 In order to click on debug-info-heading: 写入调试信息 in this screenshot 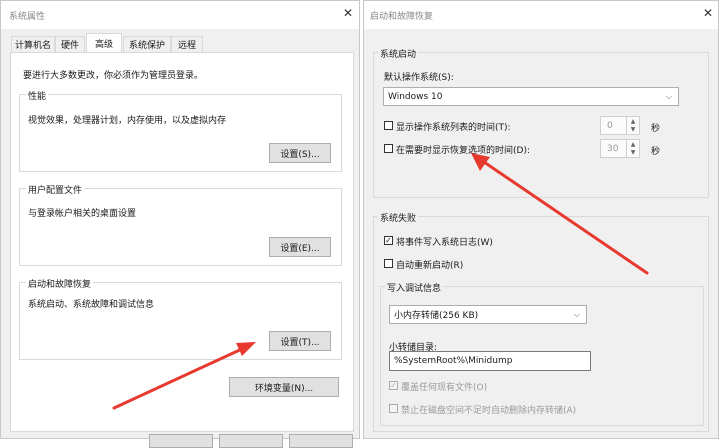, I will do `click(414, 287)`.